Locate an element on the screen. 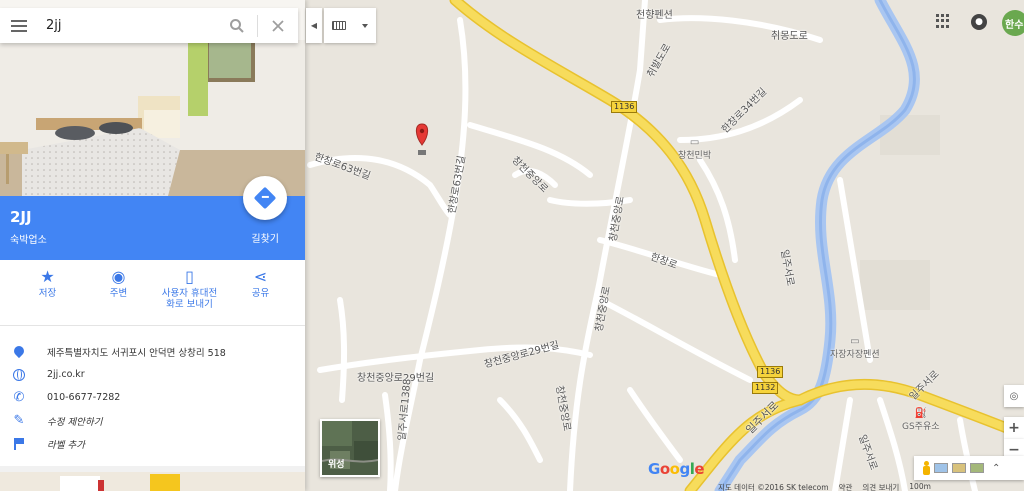  satellite-label: 위성 is located at coordinates (336, 465).